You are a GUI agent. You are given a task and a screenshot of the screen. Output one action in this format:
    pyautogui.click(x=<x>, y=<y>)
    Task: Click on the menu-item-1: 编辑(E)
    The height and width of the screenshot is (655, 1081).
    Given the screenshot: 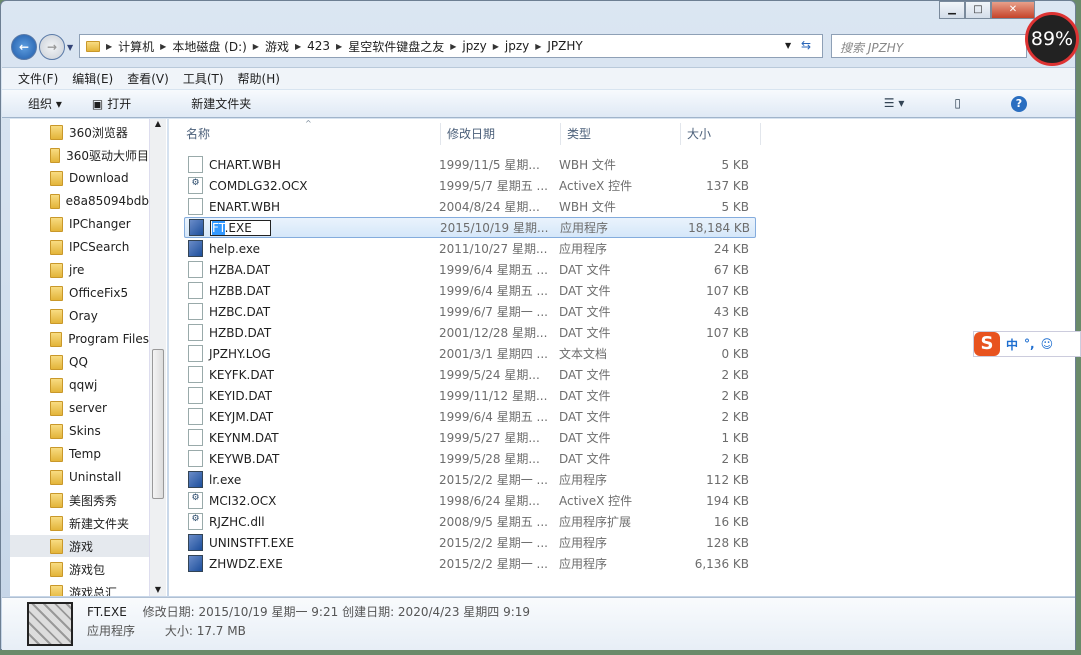 What is the action you would take?
    pyautogui.click(x=92, y=78)
    